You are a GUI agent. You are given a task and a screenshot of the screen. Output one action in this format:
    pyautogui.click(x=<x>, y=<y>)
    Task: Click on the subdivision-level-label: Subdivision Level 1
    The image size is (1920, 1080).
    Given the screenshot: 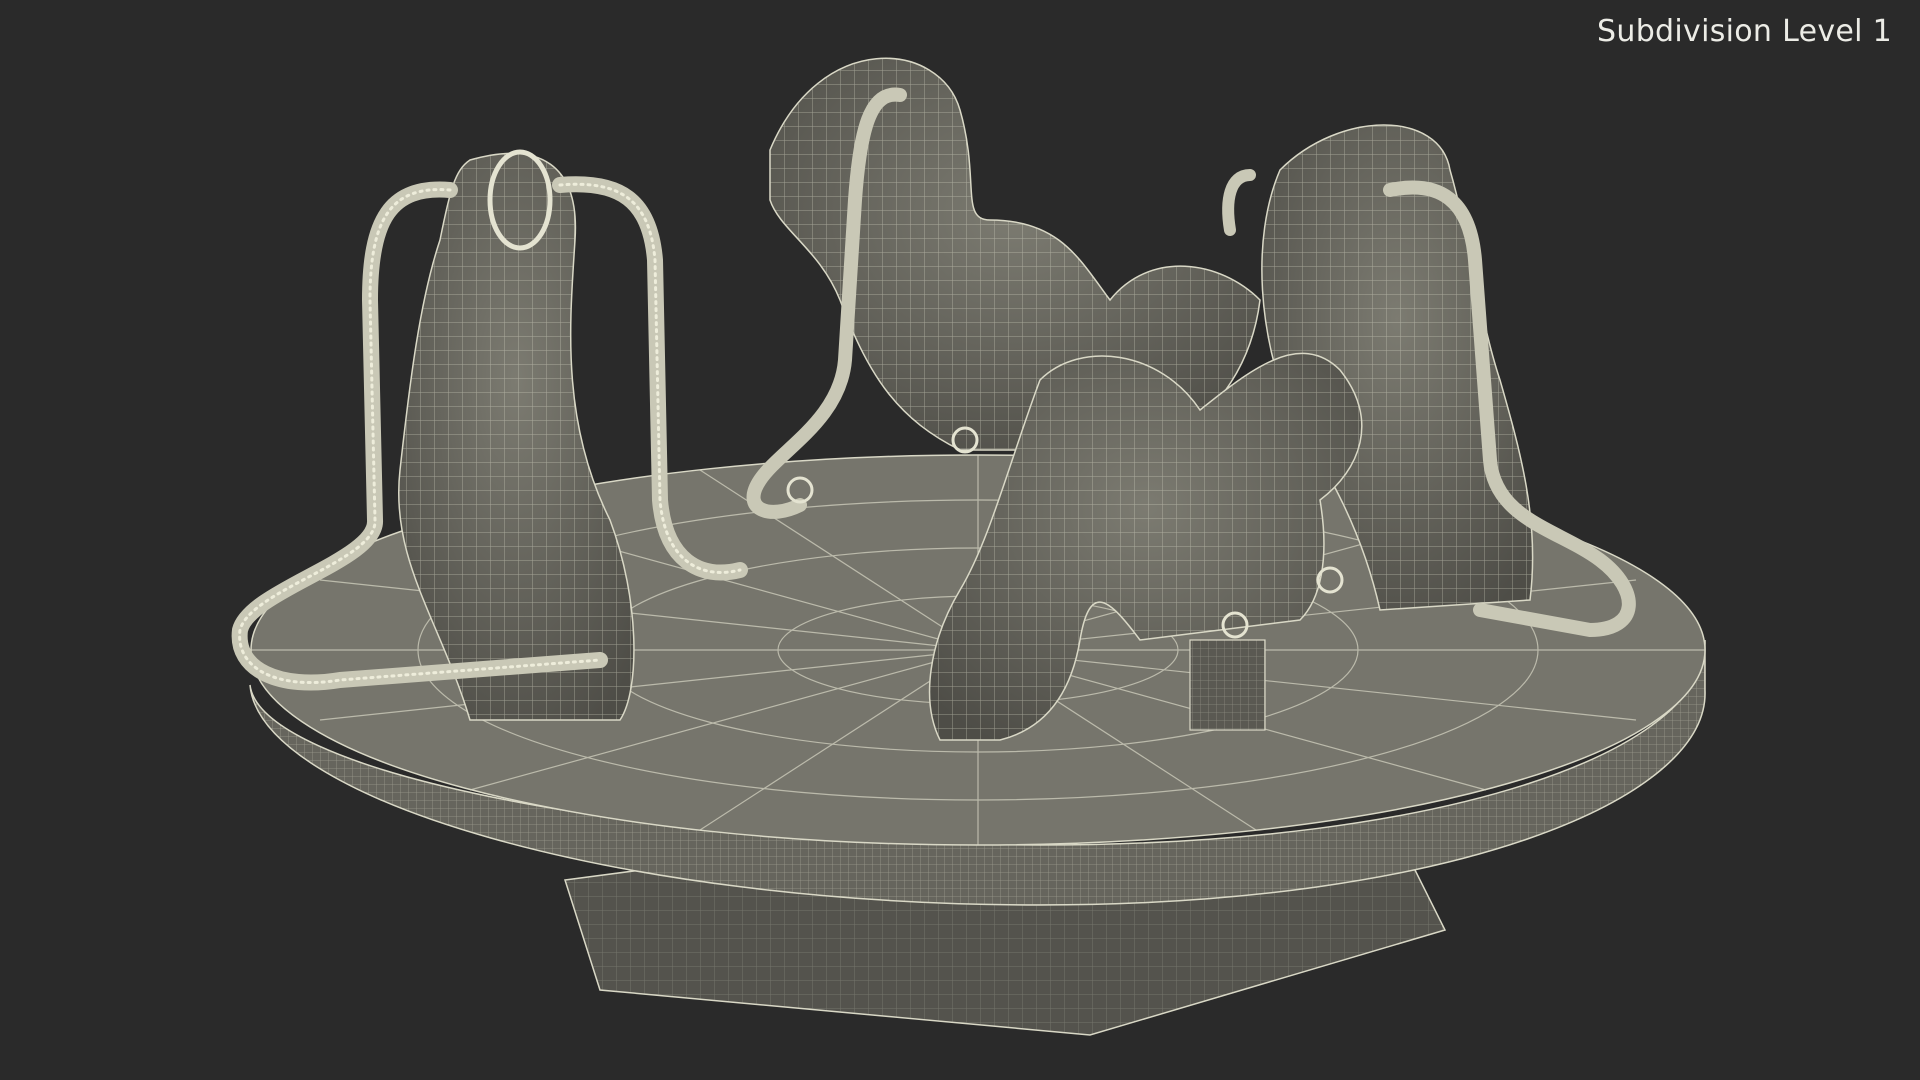 What is the action you would take?
    pyautogui.click(x=1744, y=31)
    